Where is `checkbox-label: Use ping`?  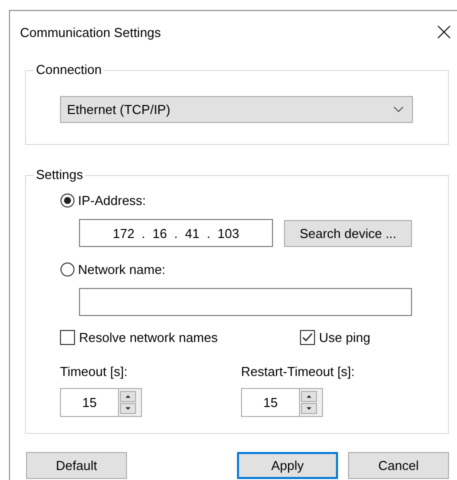 checkbox-label: Use ping is located at coordinates (344, 337).